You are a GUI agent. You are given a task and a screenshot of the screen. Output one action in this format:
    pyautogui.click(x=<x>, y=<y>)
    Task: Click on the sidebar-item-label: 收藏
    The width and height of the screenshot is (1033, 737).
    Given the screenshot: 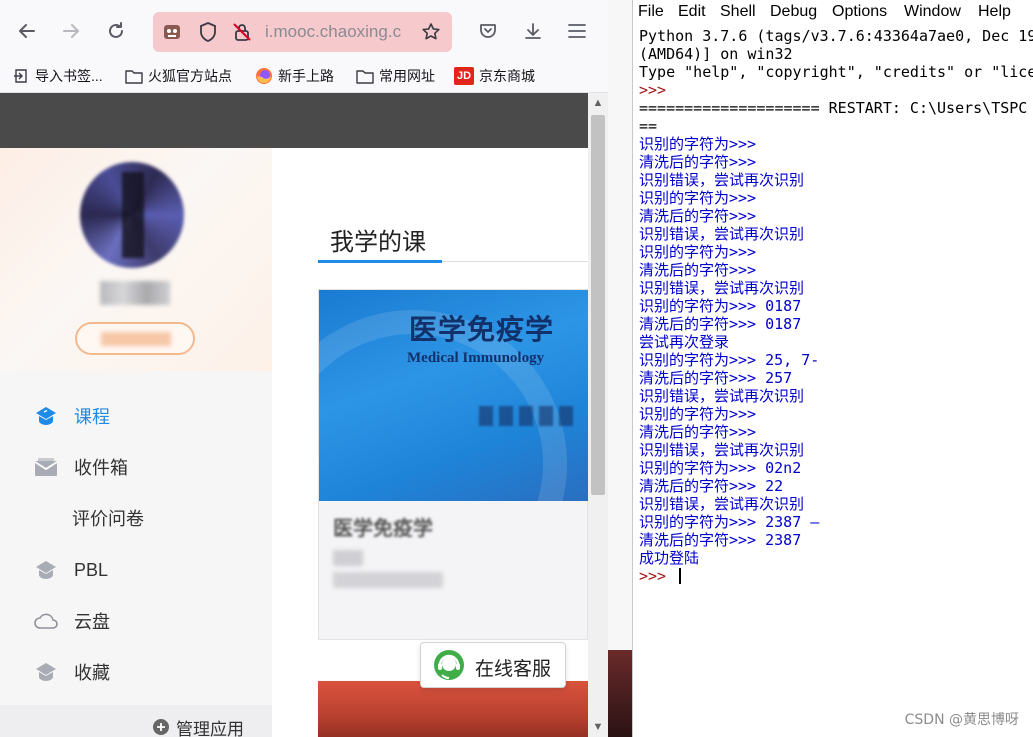 What is the action you would take?
    pyautogui.click(x=92, y=673)
    